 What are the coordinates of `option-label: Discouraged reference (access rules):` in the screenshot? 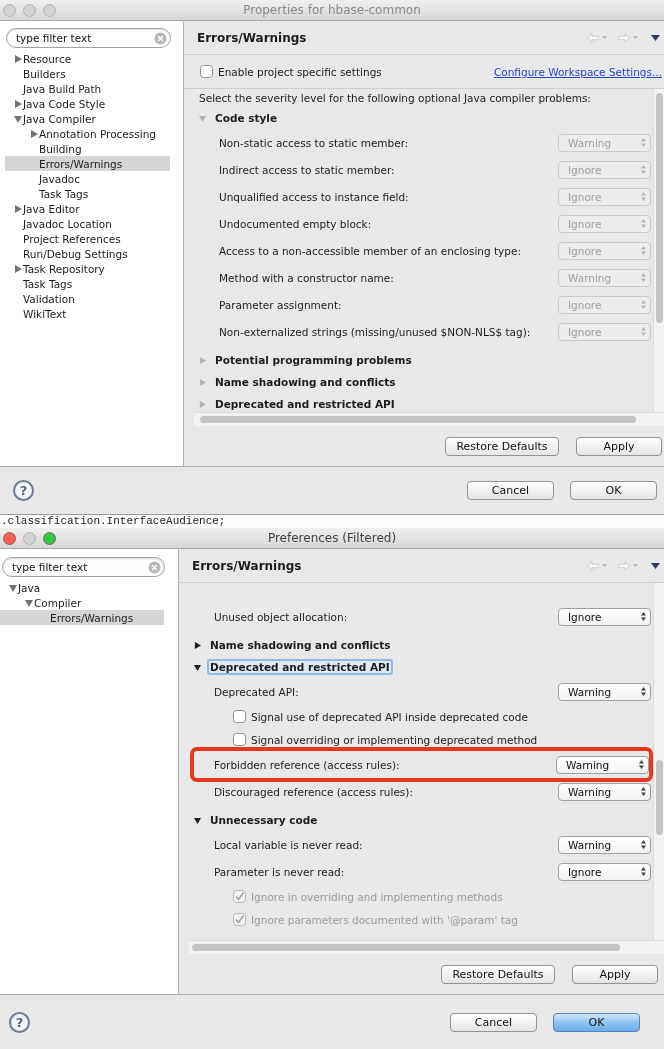 It's located at (314, 791).